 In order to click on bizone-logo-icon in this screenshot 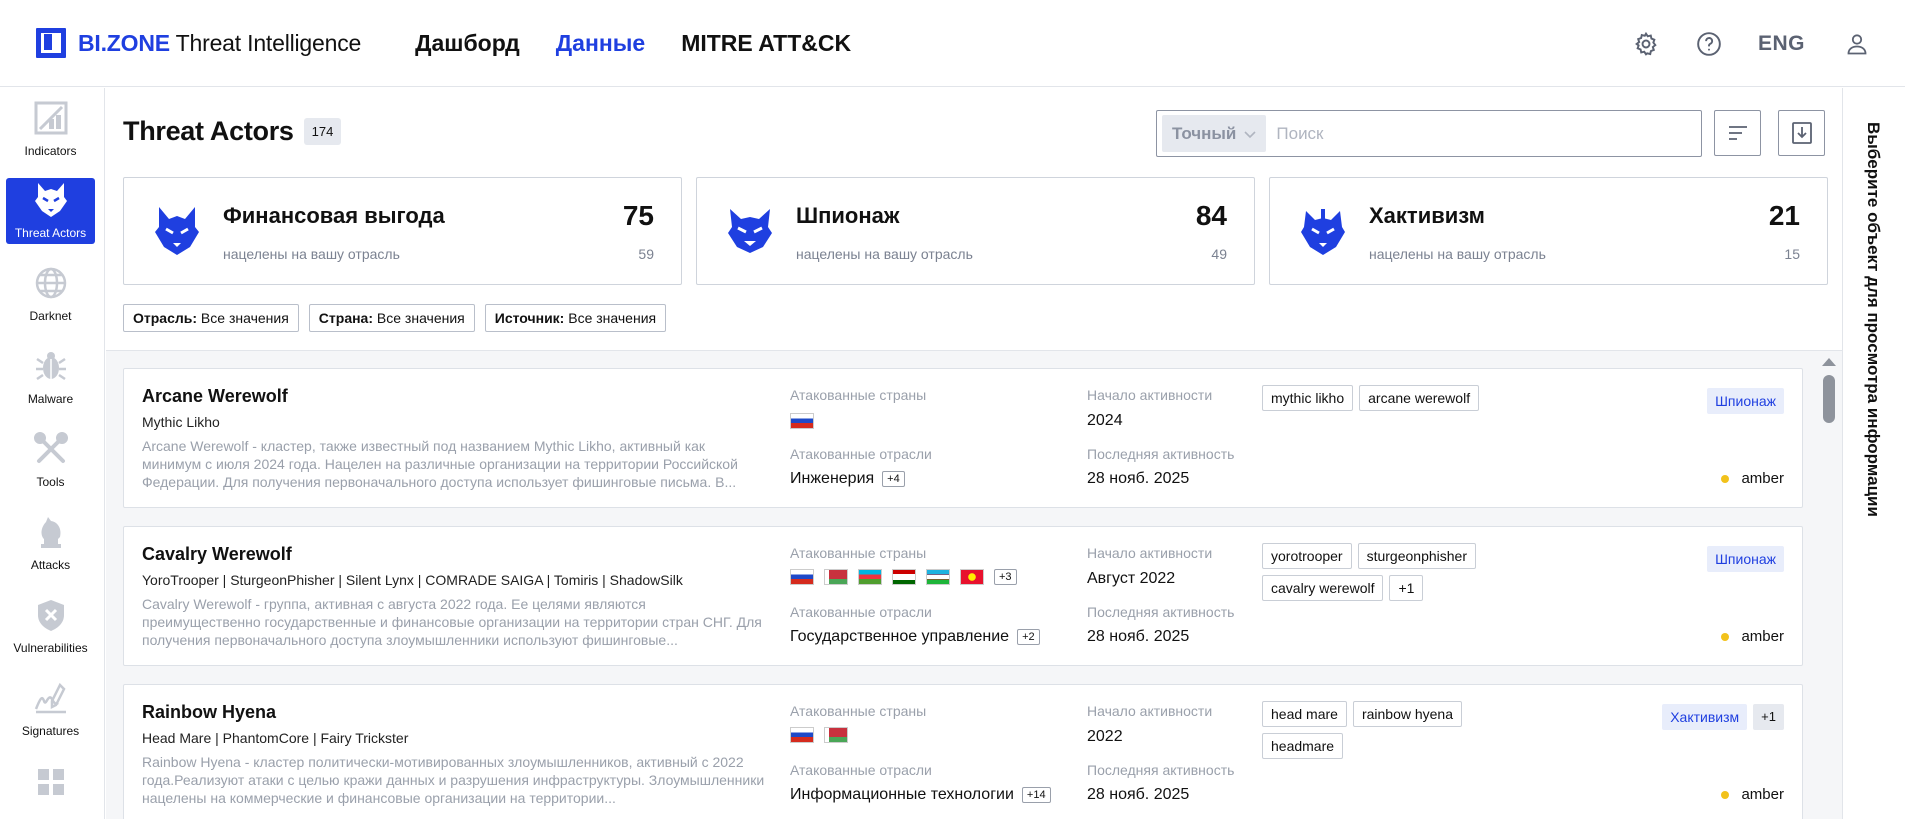, I will do `click(51, 43)`.